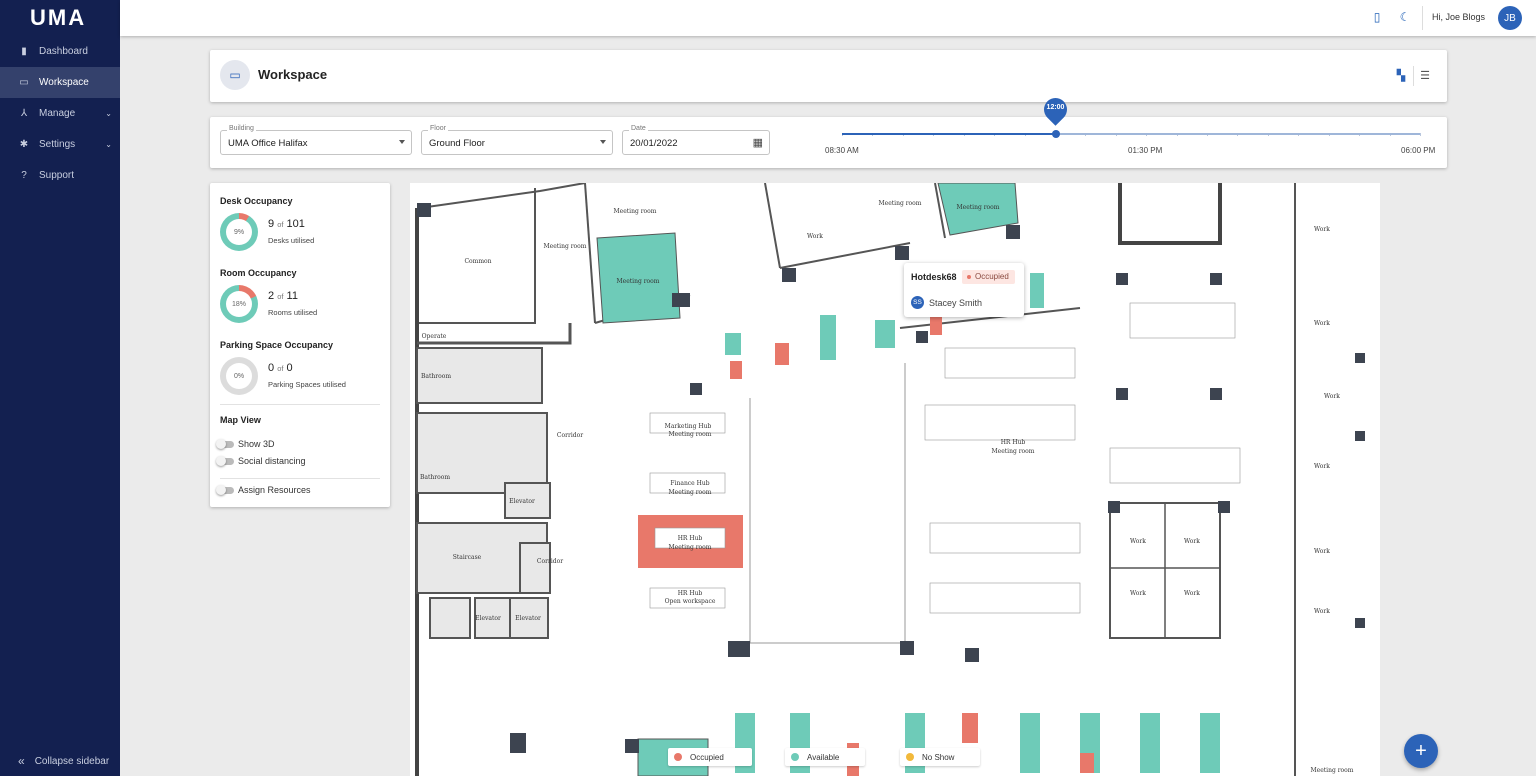 The image size is (1536, 776). I want to click on parking-percent: 0%, so click(239, 376).